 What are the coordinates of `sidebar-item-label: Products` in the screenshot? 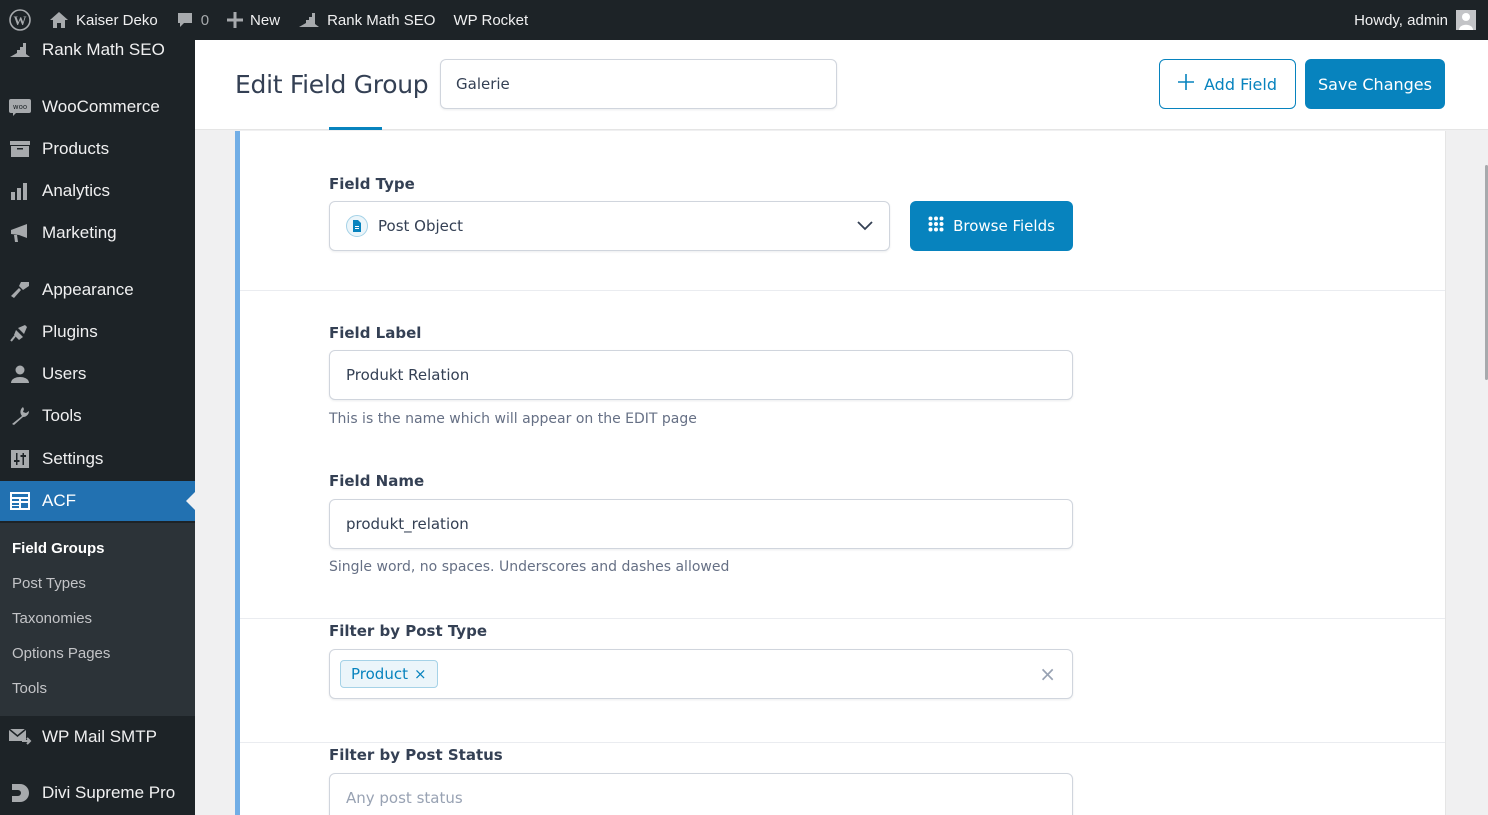 It's located at (76, 148).